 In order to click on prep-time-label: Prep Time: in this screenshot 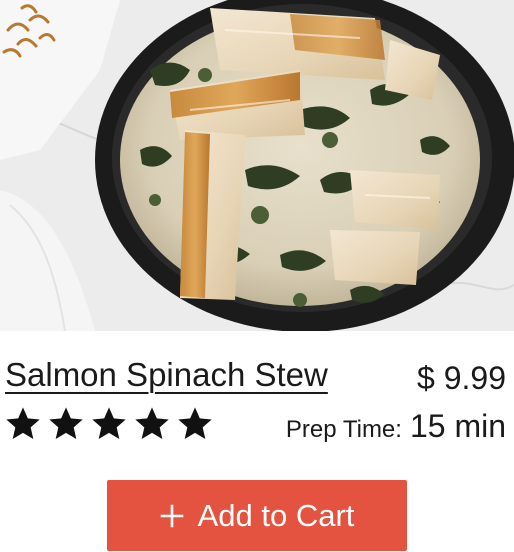, I will do `click(343, 429)`.